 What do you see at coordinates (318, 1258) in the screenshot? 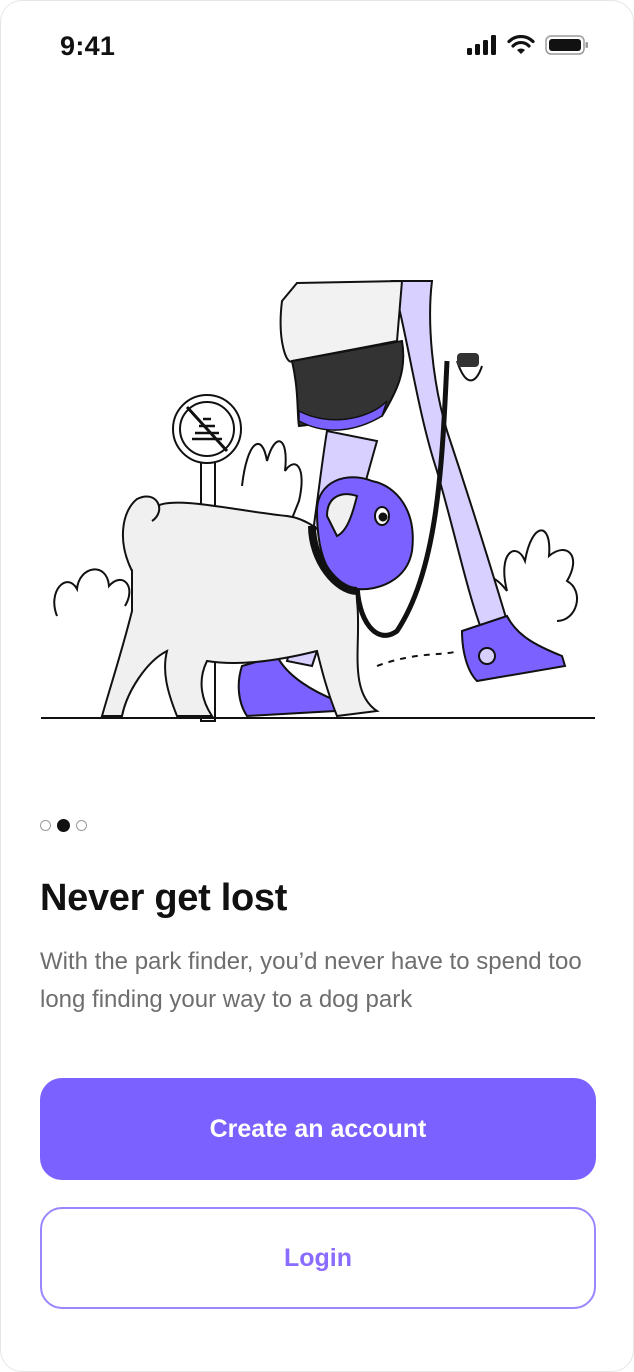
I see `login-button: Login` at bounding box center [318, 1258].